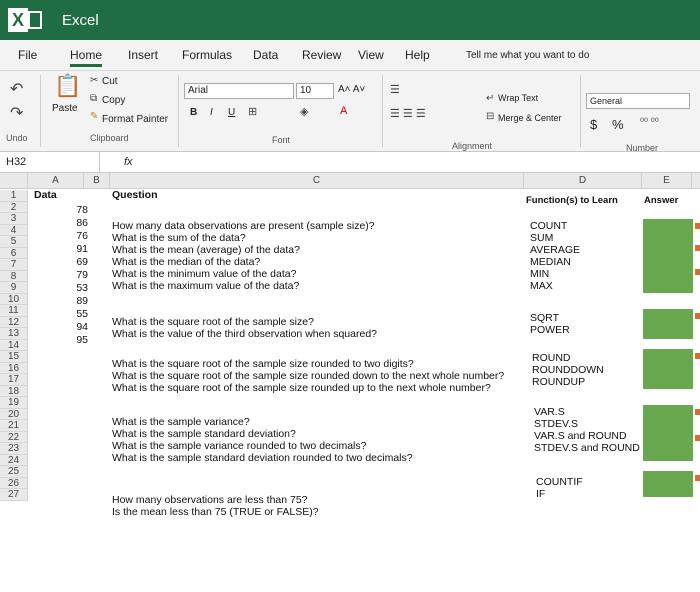 The image size is (700, 592). I want to click on row-header: 23, so click(14, 449).